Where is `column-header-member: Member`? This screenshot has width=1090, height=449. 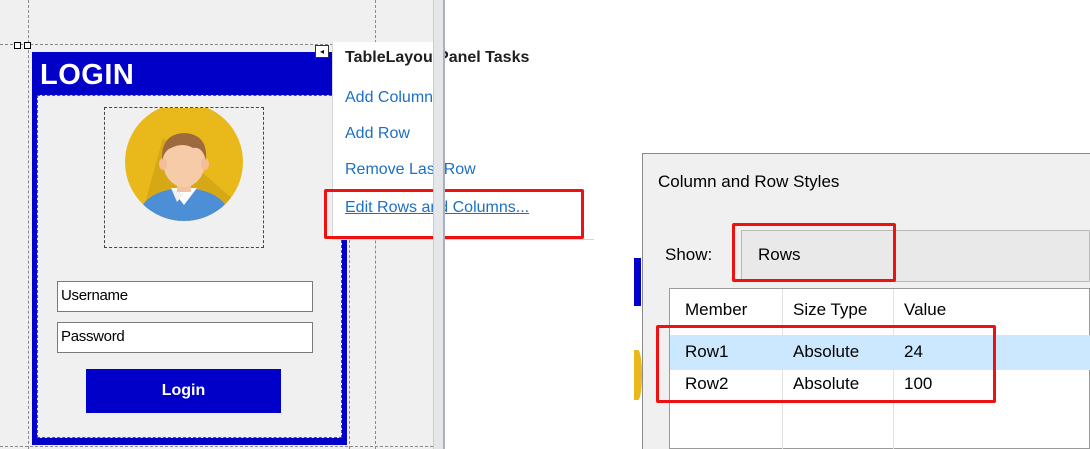
column-header-member: Member is located at coordinates (716, 310).